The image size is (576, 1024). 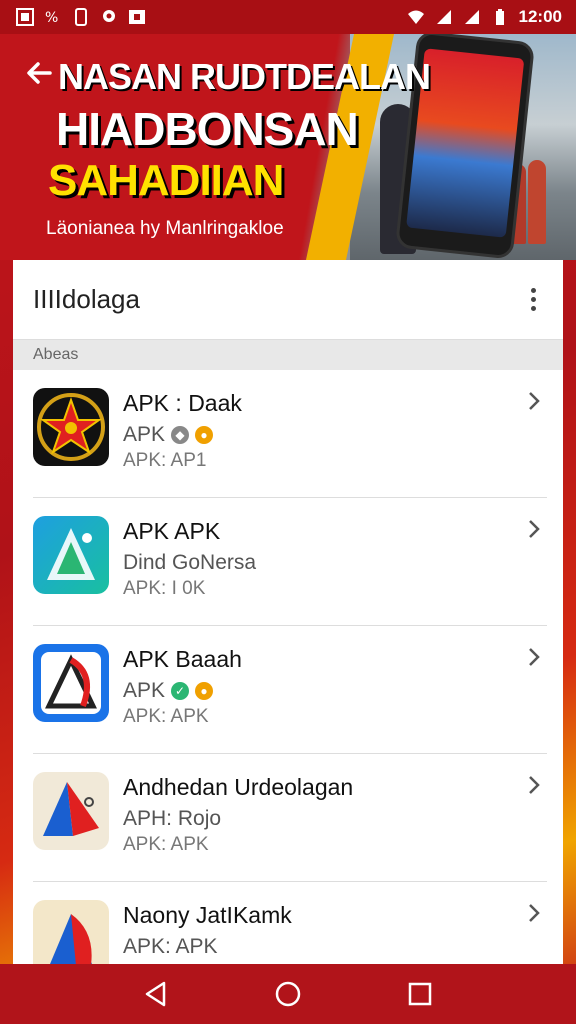 What do you see at coordinates (244, 76) in the screenshot?
I see `banner-heading-line-1: NASAN RUDTDEALAN` at bounding box center [244, 76].